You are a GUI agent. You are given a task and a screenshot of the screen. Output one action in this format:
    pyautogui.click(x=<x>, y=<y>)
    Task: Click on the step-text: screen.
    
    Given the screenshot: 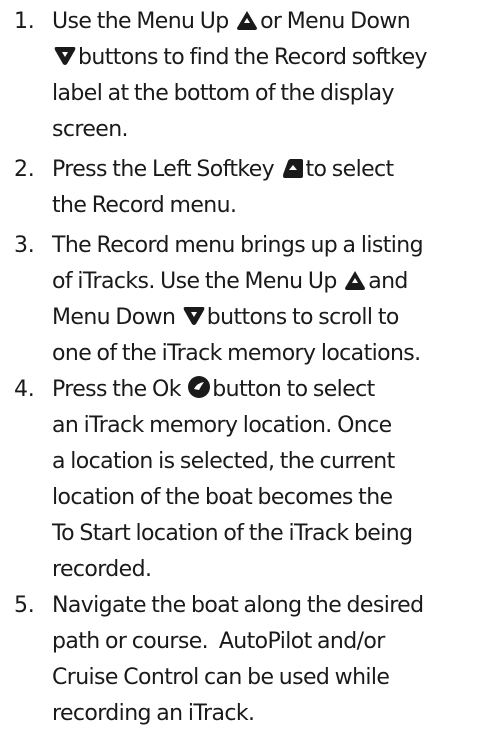 What is the action you would take?
    pyautogui.click(x=90, y=129)
    